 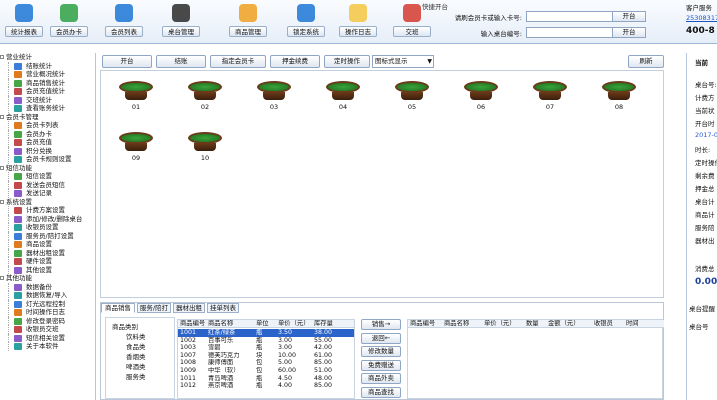 I want to click on category-item: 食品类, so click(x=136, y=346).